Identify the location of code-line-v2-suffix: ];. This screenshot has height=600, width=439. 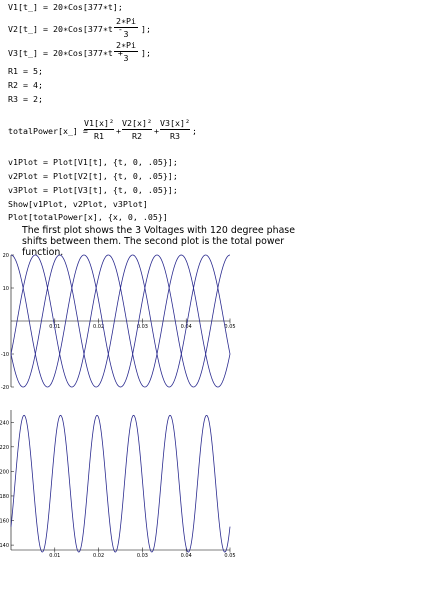
(146, 29).